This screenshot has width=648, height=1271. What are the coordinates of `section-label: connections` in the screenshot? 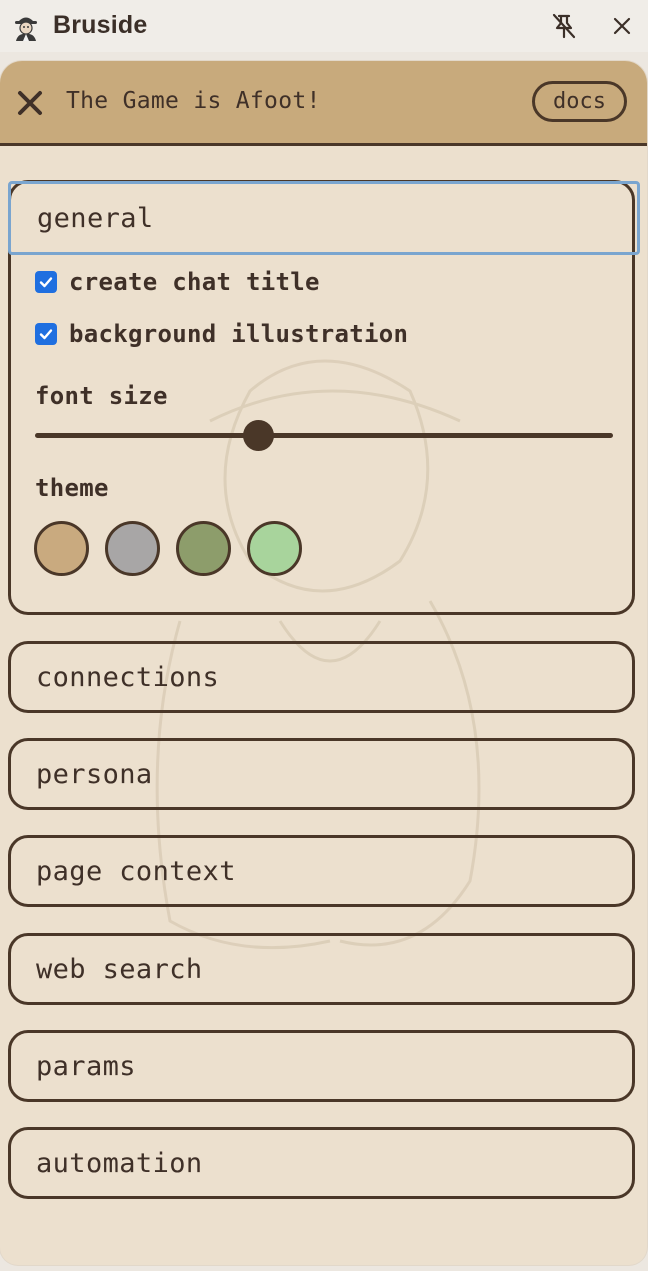 It's located at (128, 677).